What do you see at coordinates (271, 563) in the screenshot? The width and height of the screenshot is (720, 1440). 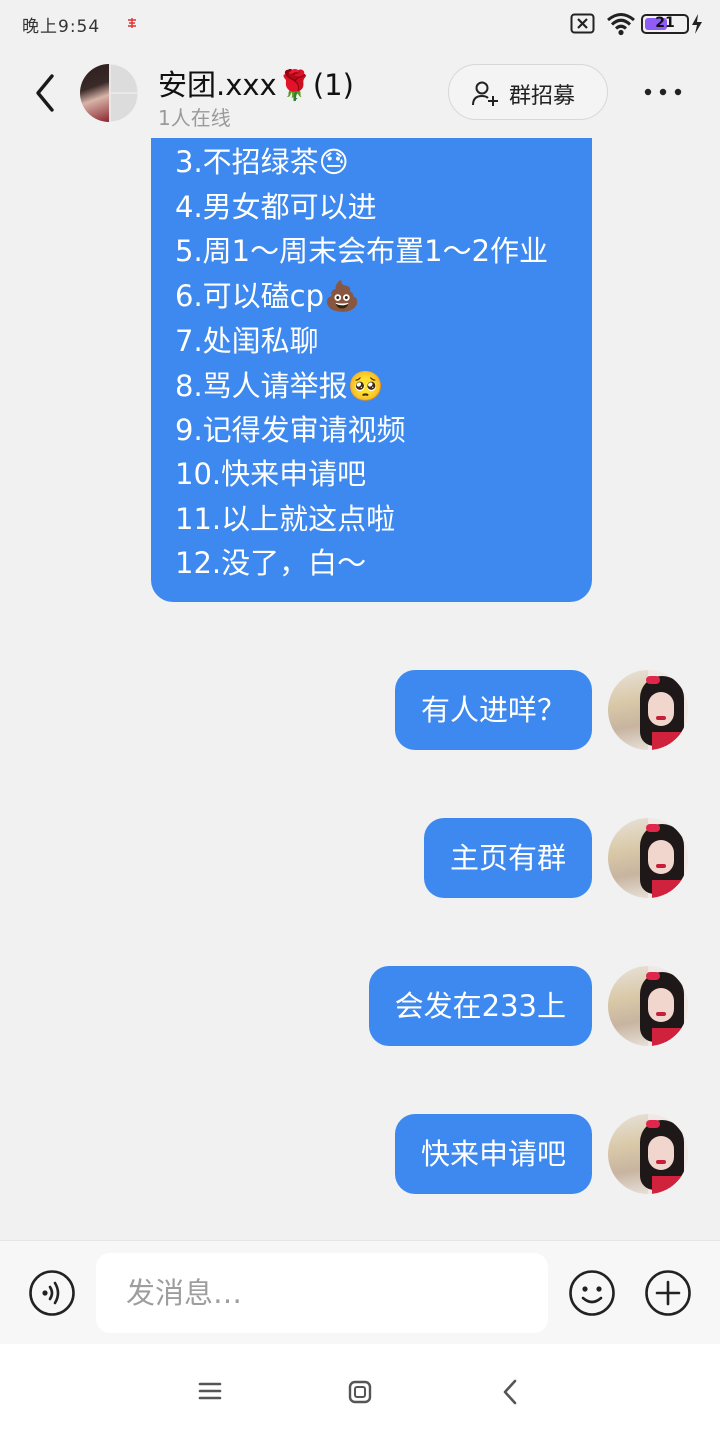 I see `rule-line: 12.没了，白～` at bounding box center [271, 563].